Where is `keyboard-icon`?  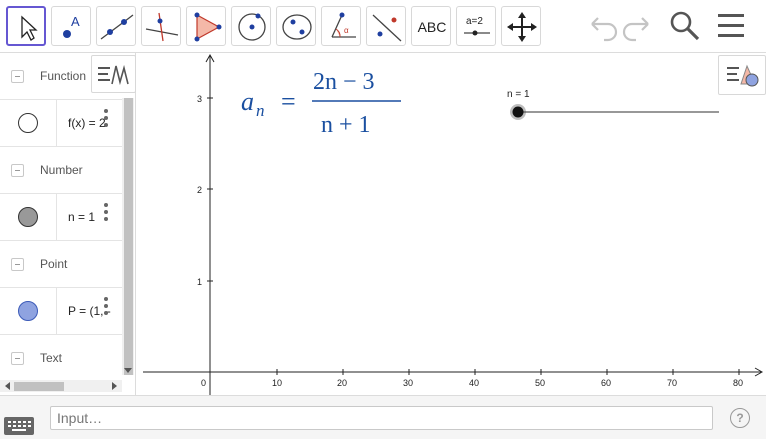 keyboard-icon is located at coordinates (19, 426).